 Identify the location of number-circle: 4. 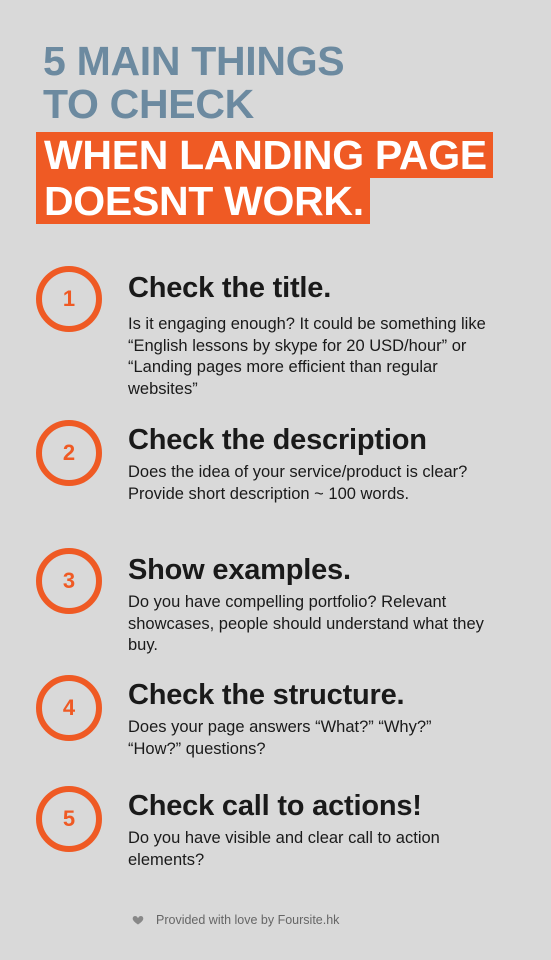
(69, 708).